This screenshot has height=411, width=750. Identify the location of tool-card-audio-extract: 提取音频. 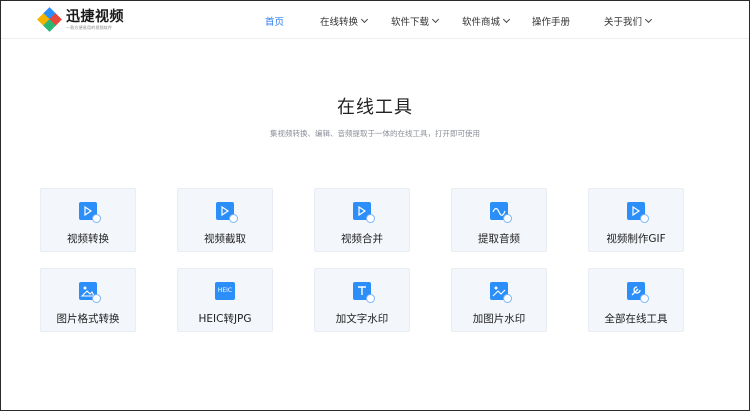
(499, 220).